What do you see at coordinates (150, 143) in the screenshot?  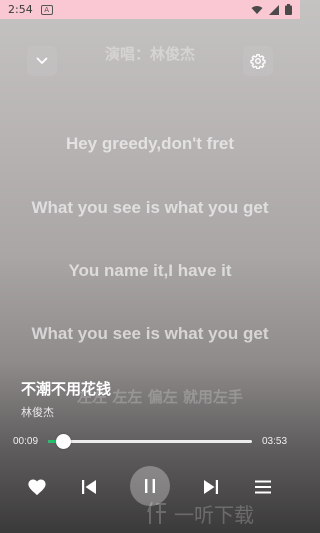 I see `lyric-line: Hey greedy,don't fret` at bounding box center [150, 143].